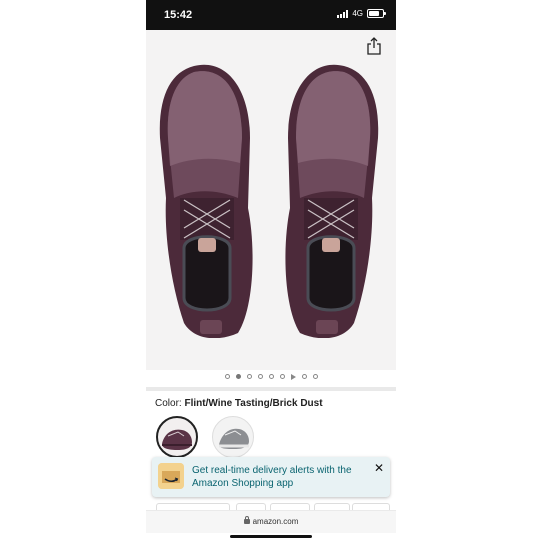 The height and width of the screenshot is (543, 543). Describe the element at coordinates (271, 389) in the screenshot. I see `section-divider` at that location.